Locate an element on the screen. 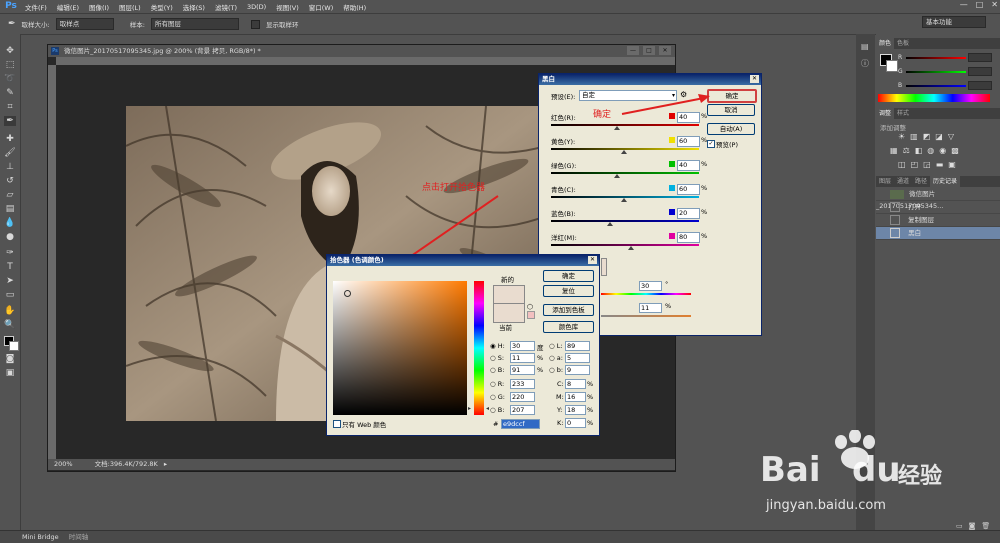 This screenshot has width=1000, height=543. bw-tint-sat-slider is located at coordinates (646, 316).